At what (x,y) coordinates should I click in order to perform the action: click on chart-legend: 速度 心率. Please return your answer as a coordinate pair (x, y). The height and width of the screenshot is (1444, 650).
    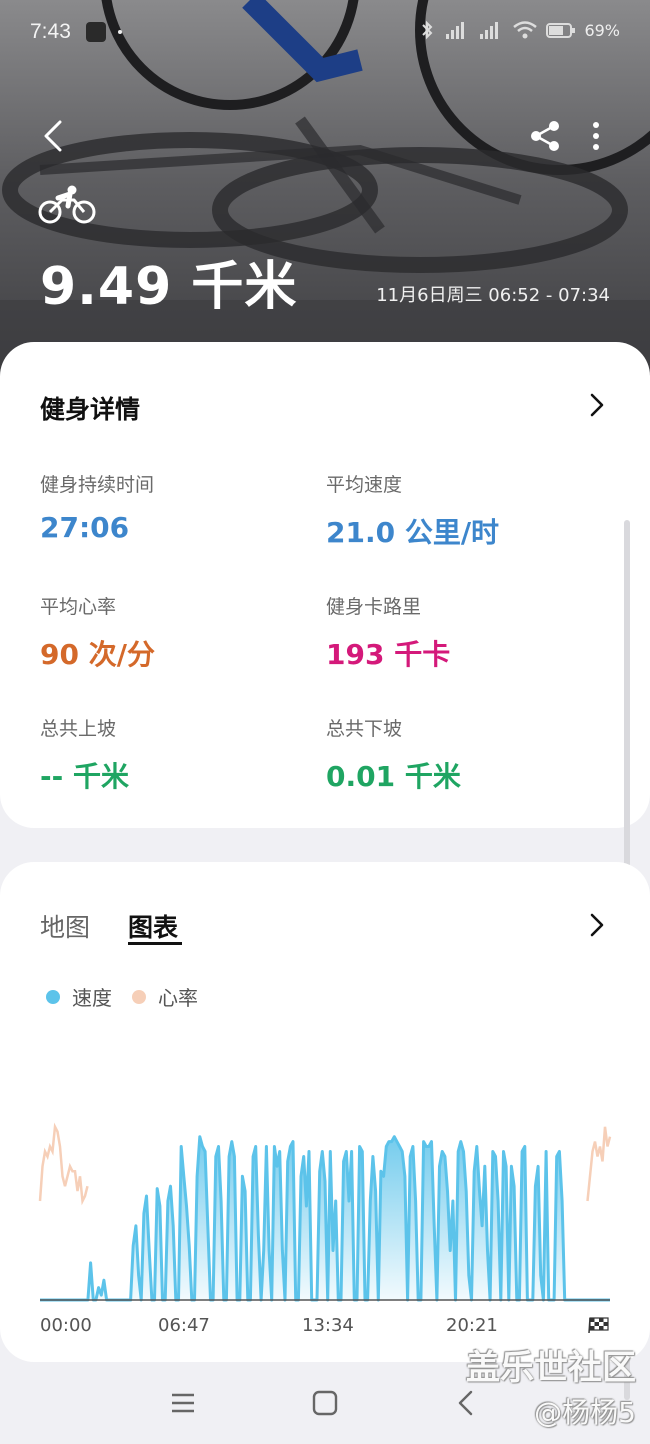
    Looking at the image, I should click on (132, 996).